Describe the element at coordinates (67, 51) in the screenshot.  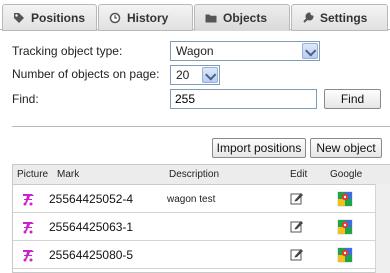
I see `tracking-type-label: Tracking object type:` at that location.